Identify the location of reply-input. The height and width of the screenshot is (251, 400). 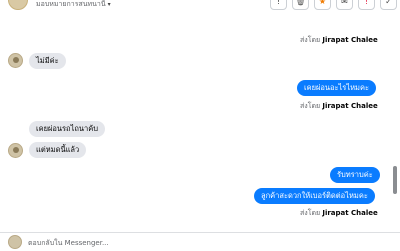
(203, 243).